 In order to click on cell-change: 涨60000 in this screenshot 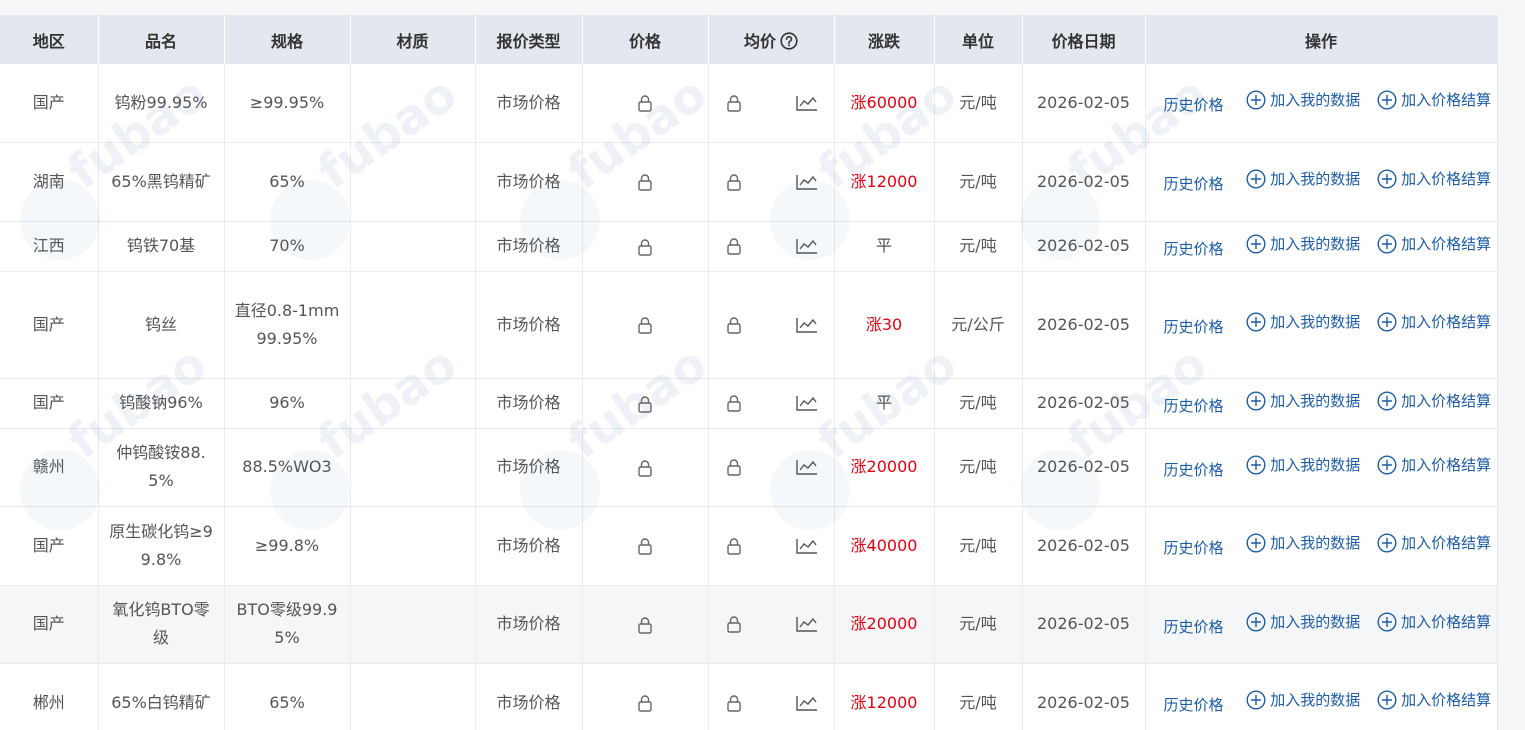, I will do `click(884, 103)`.